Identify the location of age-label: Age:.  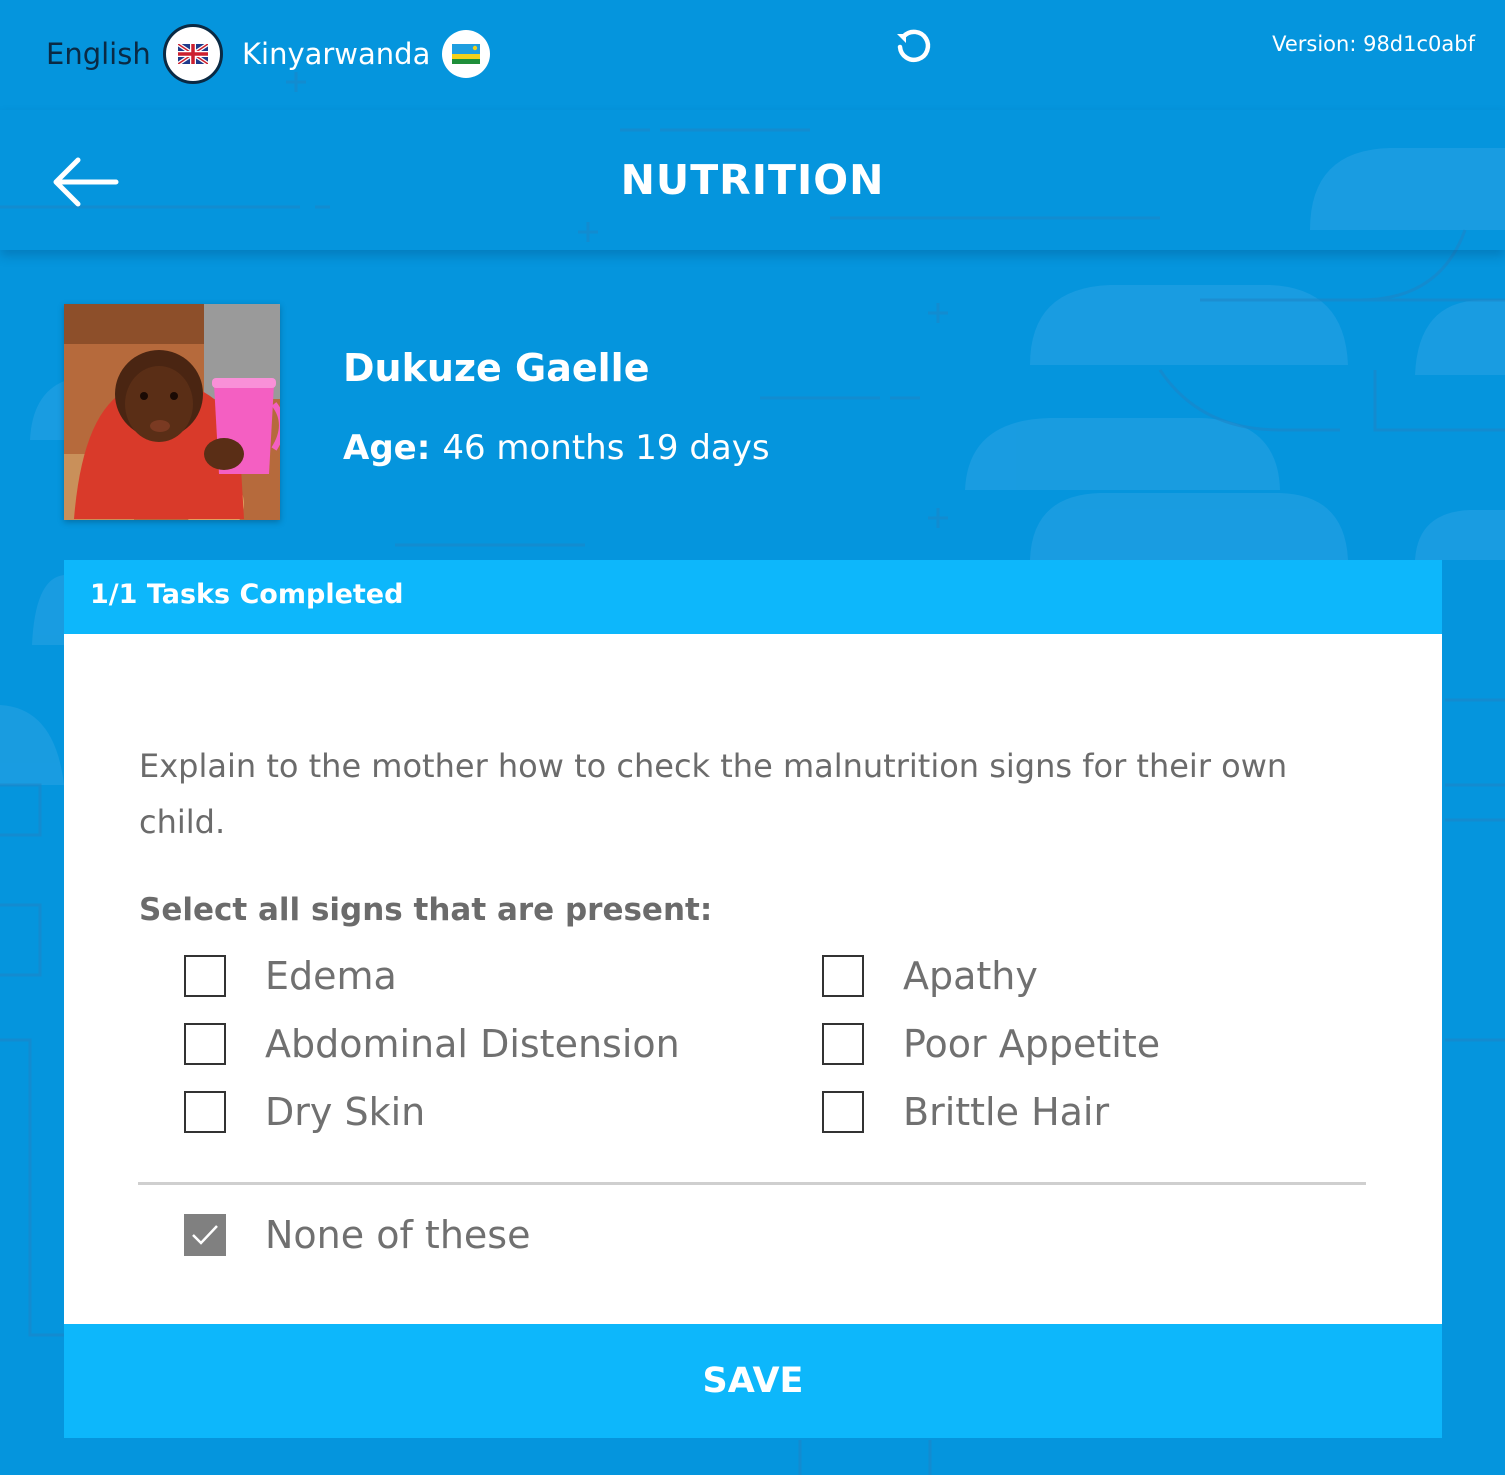
(387, 448).